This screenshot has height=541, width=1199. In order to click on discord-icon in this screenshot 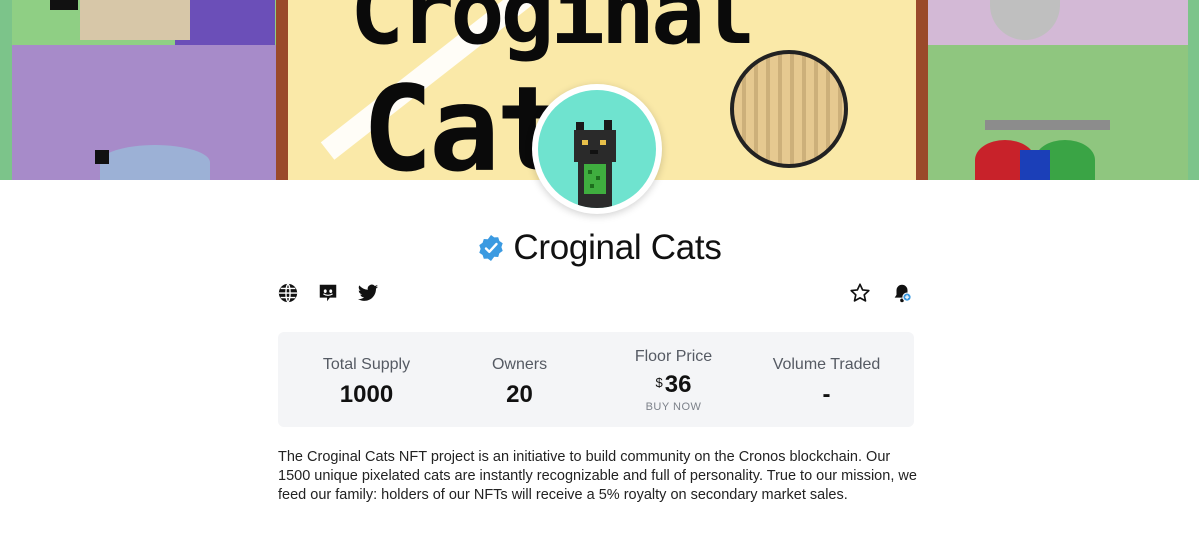, I will do `click(328, 293)`.